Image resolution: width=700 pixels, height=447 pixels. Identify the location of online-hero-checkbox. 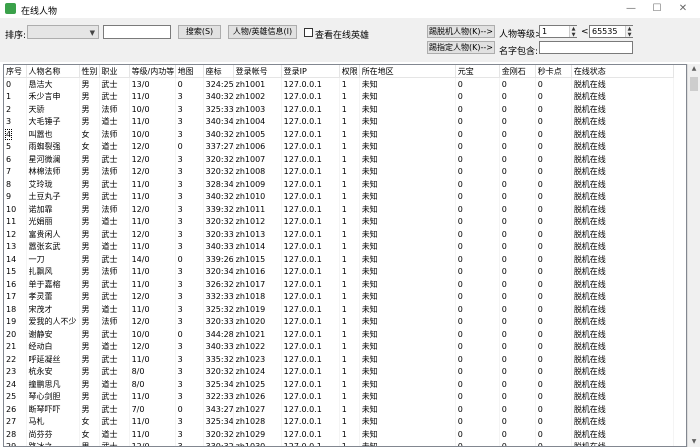
(308, 32).